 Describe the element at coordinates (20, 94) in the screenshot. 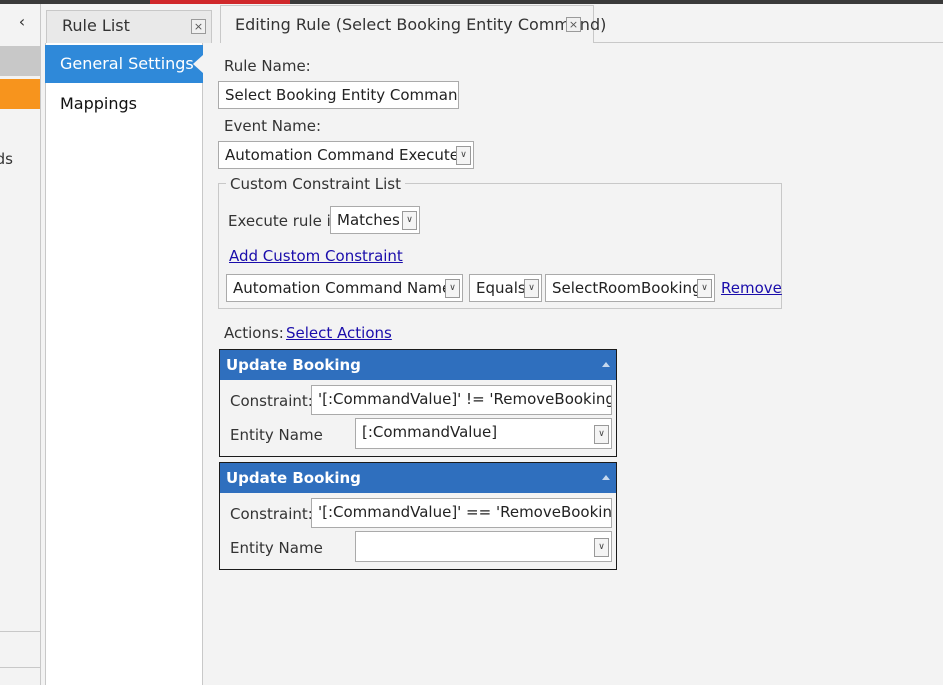

I see `side-panel-item-highlight` at that location.